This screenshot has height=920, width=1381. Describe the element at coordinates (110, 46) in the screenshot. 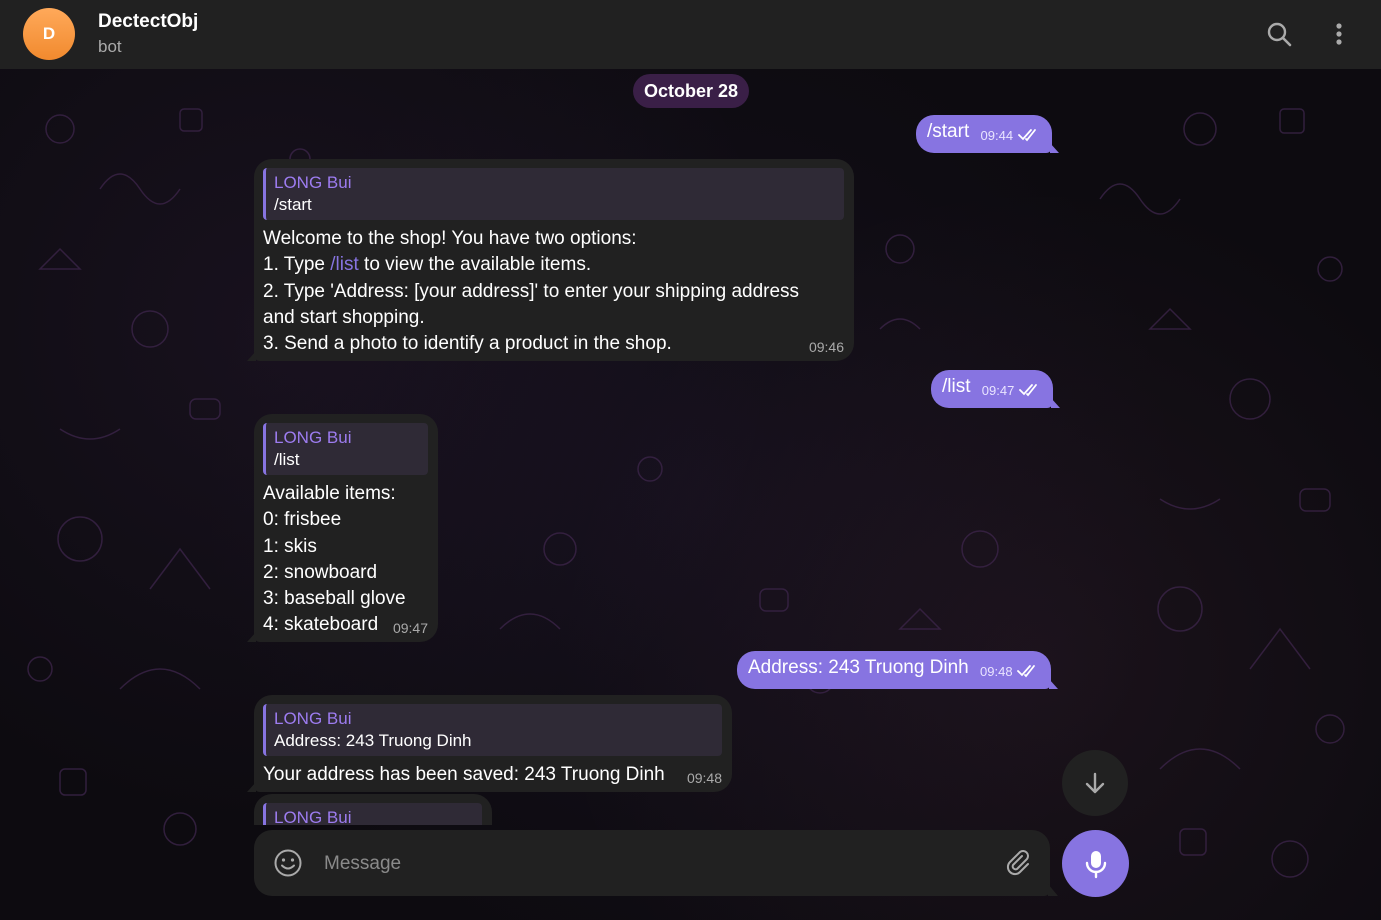

I see `chat-subtitle: bot` at that location.